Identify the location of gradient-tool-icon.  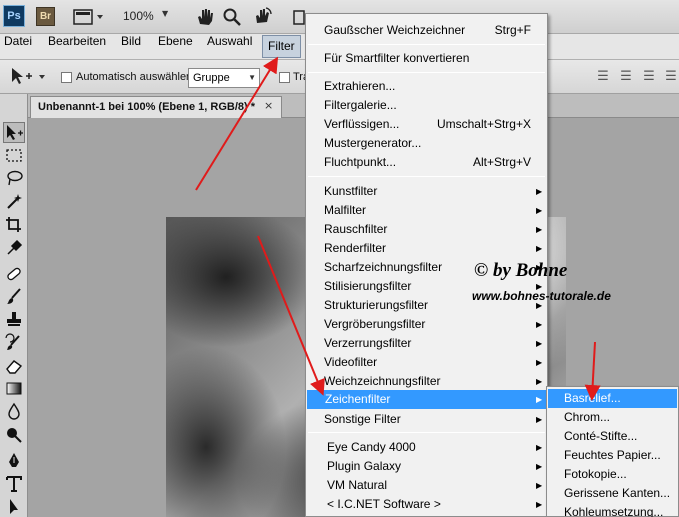
(14, 389).